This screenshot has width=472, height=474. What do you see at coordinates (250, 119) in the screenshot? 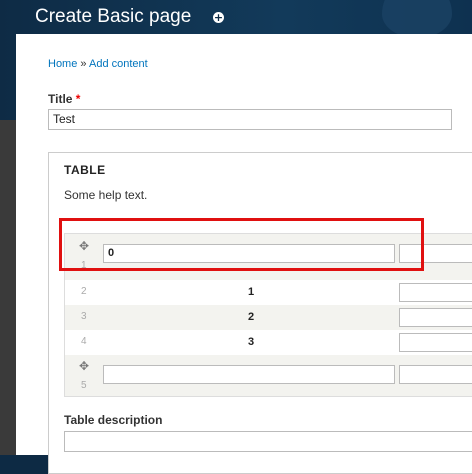
I see `title-input: Test` at bounding box center [250, 119].